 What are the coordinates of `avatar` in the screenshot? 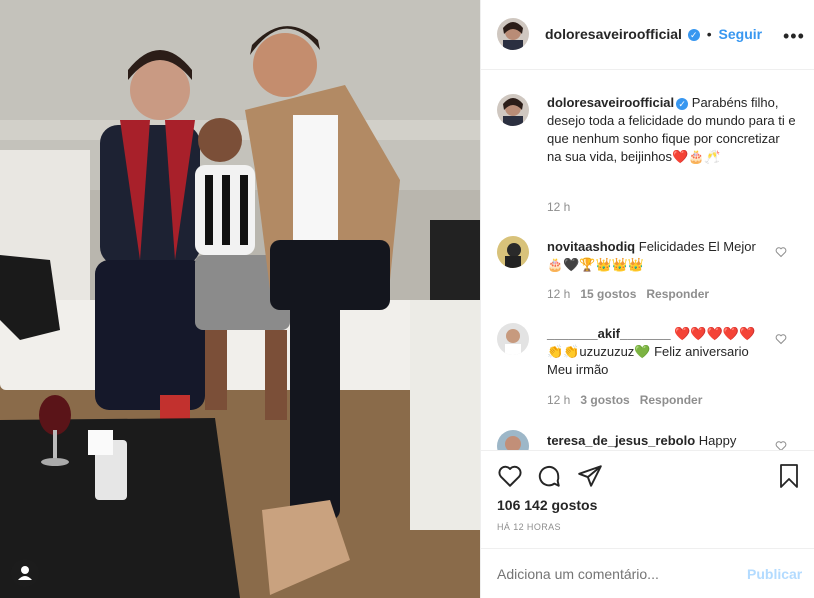 It's located at (513, 34).